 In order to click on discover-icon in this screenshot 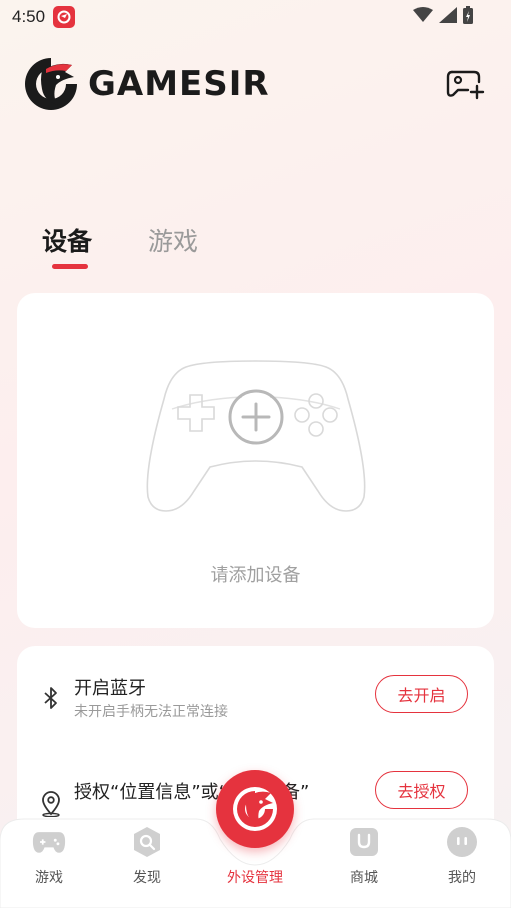, I will do `click(147, 842)`.